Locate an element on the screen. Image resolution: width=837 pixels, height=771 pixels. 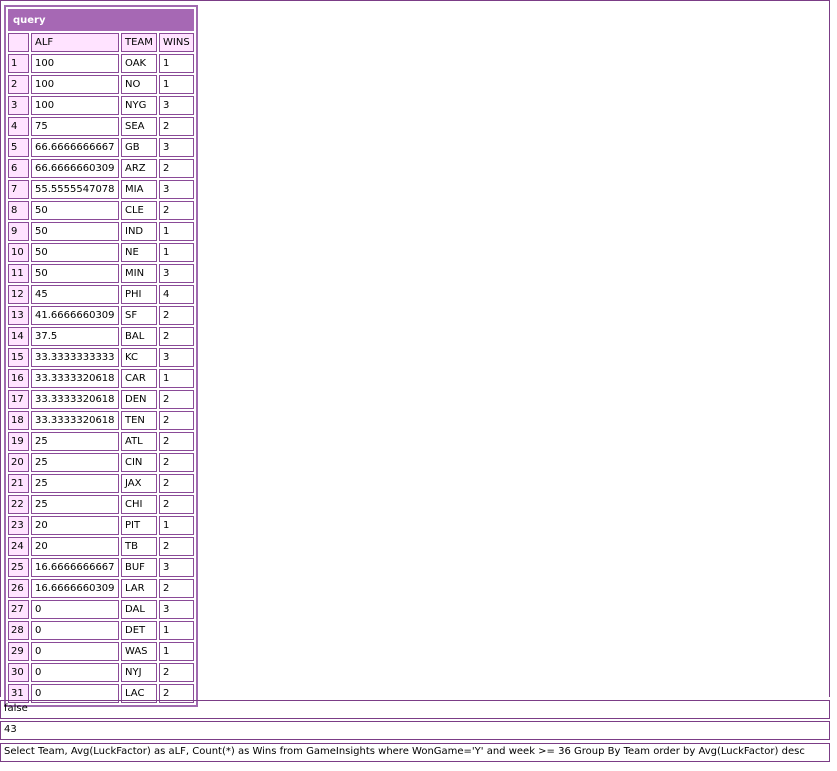
cell-team: LAR is located at coordinates (139, 588).